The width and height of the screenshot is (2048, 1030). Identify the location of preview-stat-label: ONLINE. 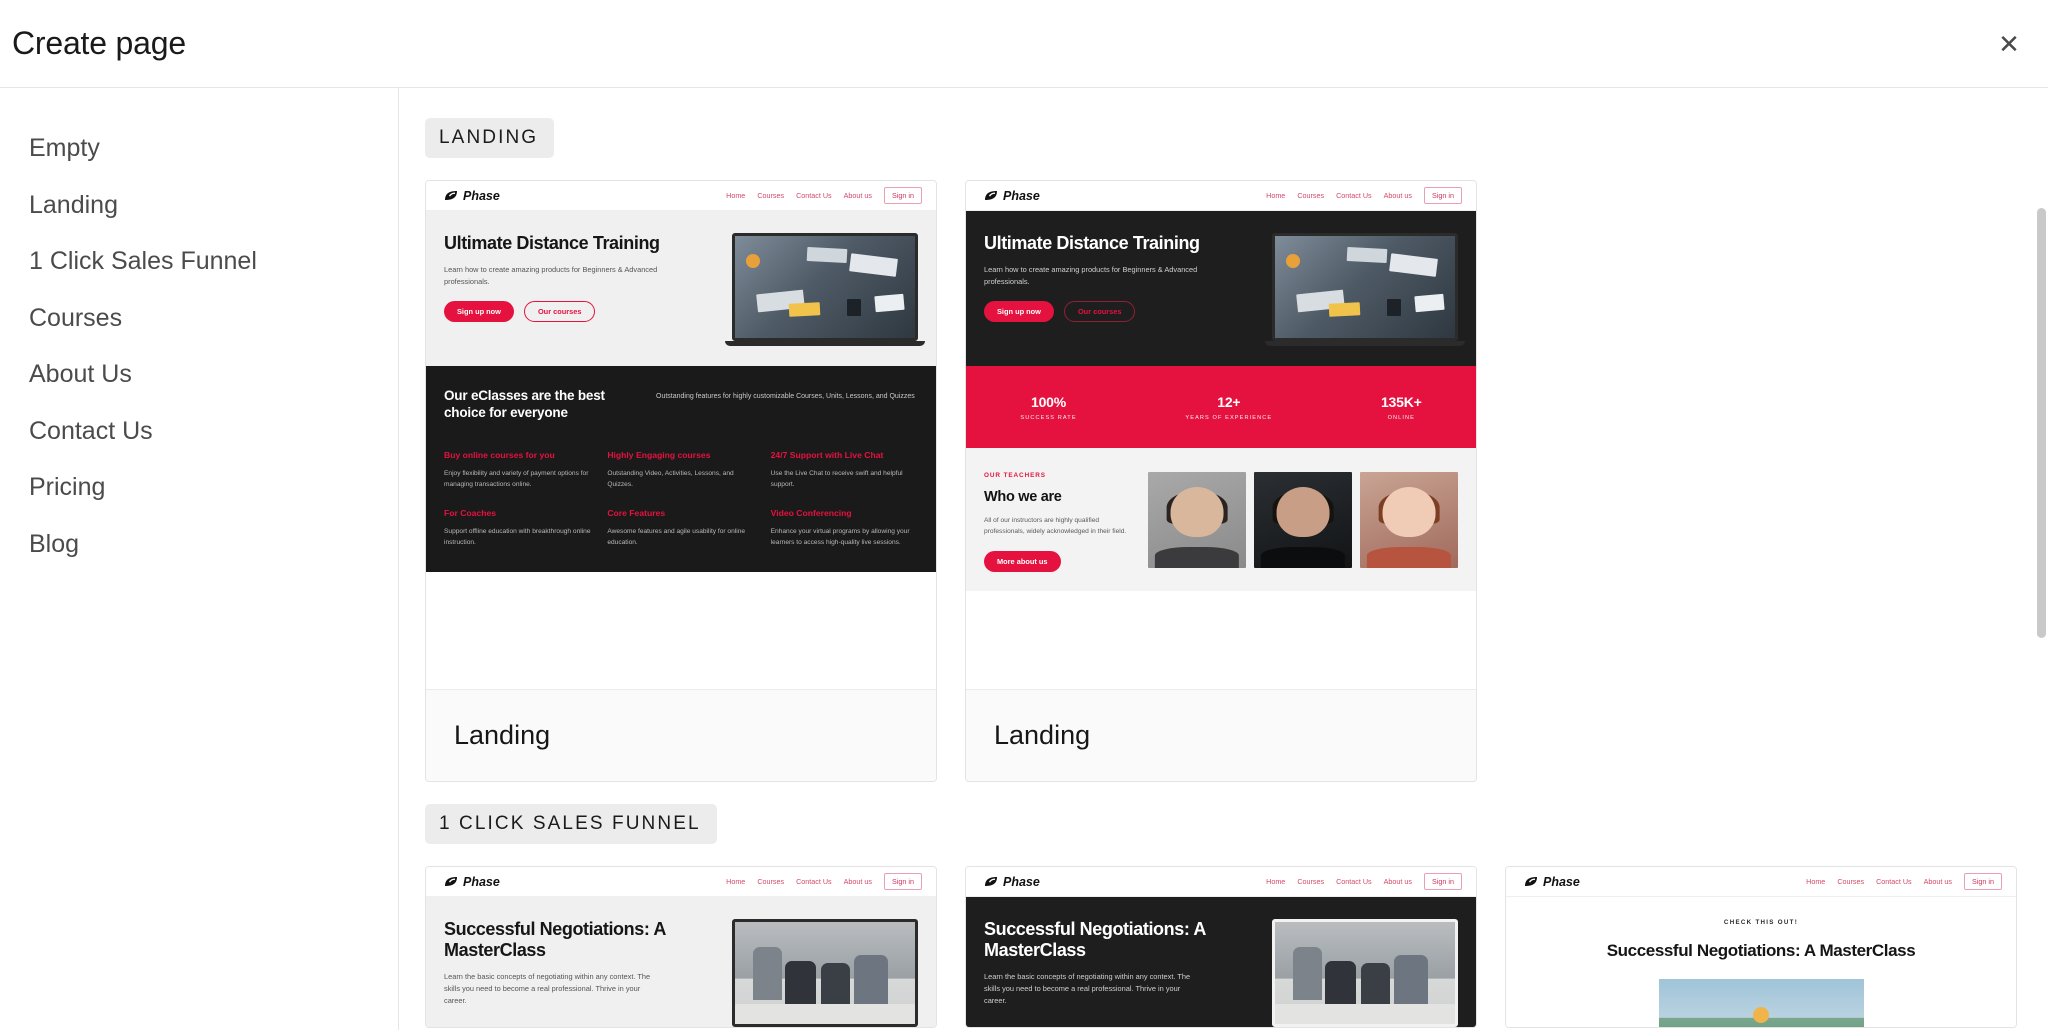
(1401, 417).